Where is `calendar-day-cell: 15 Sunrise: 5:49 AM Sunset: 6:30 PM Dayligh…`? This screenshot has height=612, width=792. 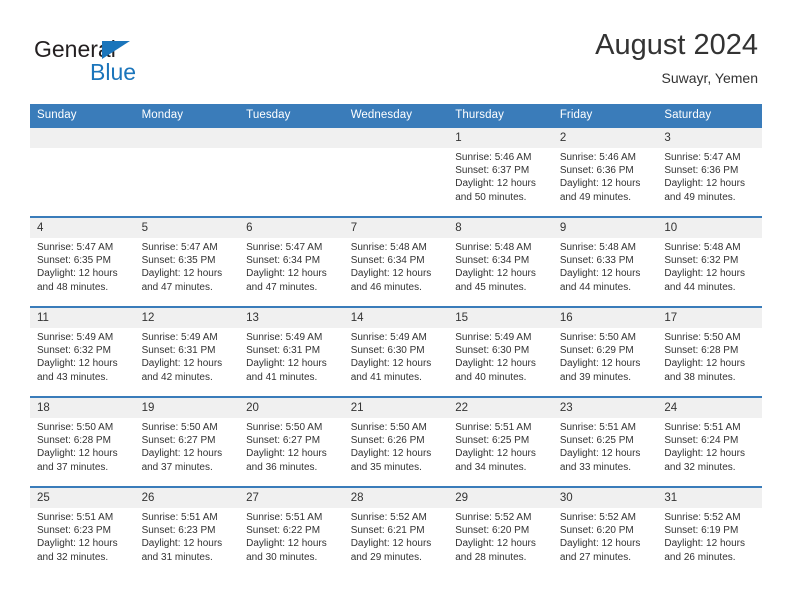 calendar-day-cell: 15 Sunrise: 5:49 AM Sunset: 6:30 PM Dayligh… is located at coordinates (500, 351).